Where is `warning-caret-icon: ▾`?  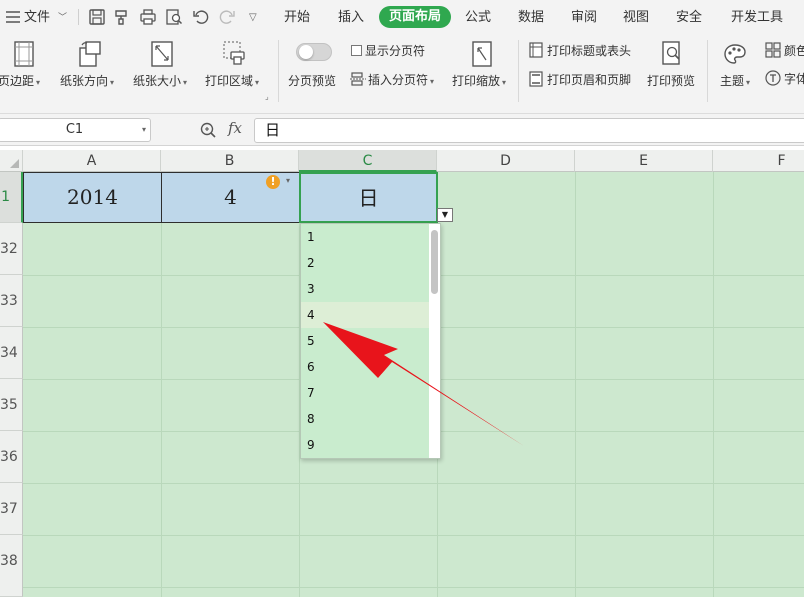
warning-caret-icon: ▾ is located at coordinates (288, 180).